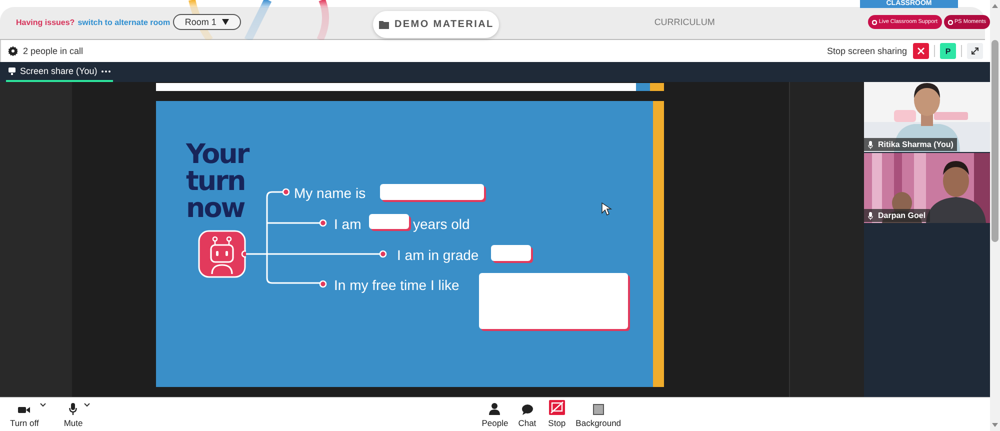 The image size is (1000, 431). I want to click on avatar-button: P, so click(948, 51).